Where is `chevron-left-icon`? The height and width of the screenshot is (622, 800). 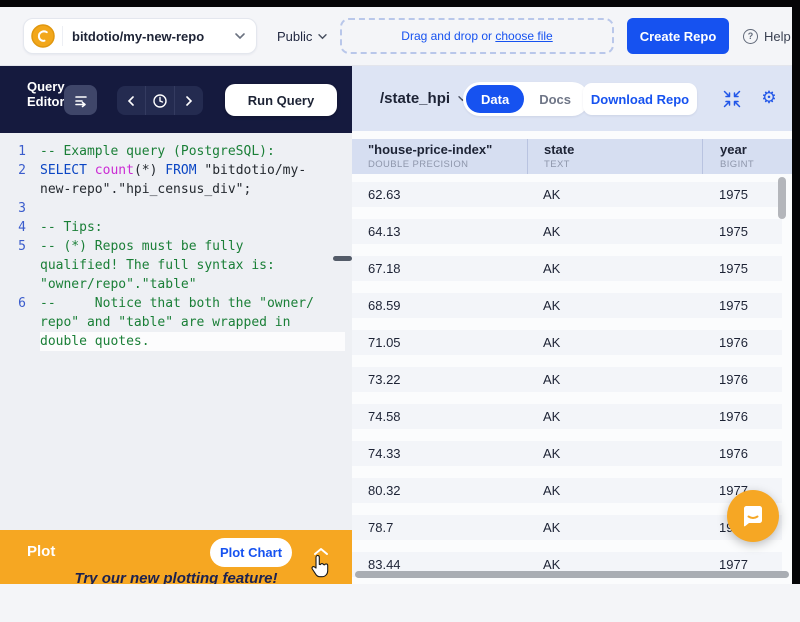
chevron-left-icon is located at coordinates (130, 100).